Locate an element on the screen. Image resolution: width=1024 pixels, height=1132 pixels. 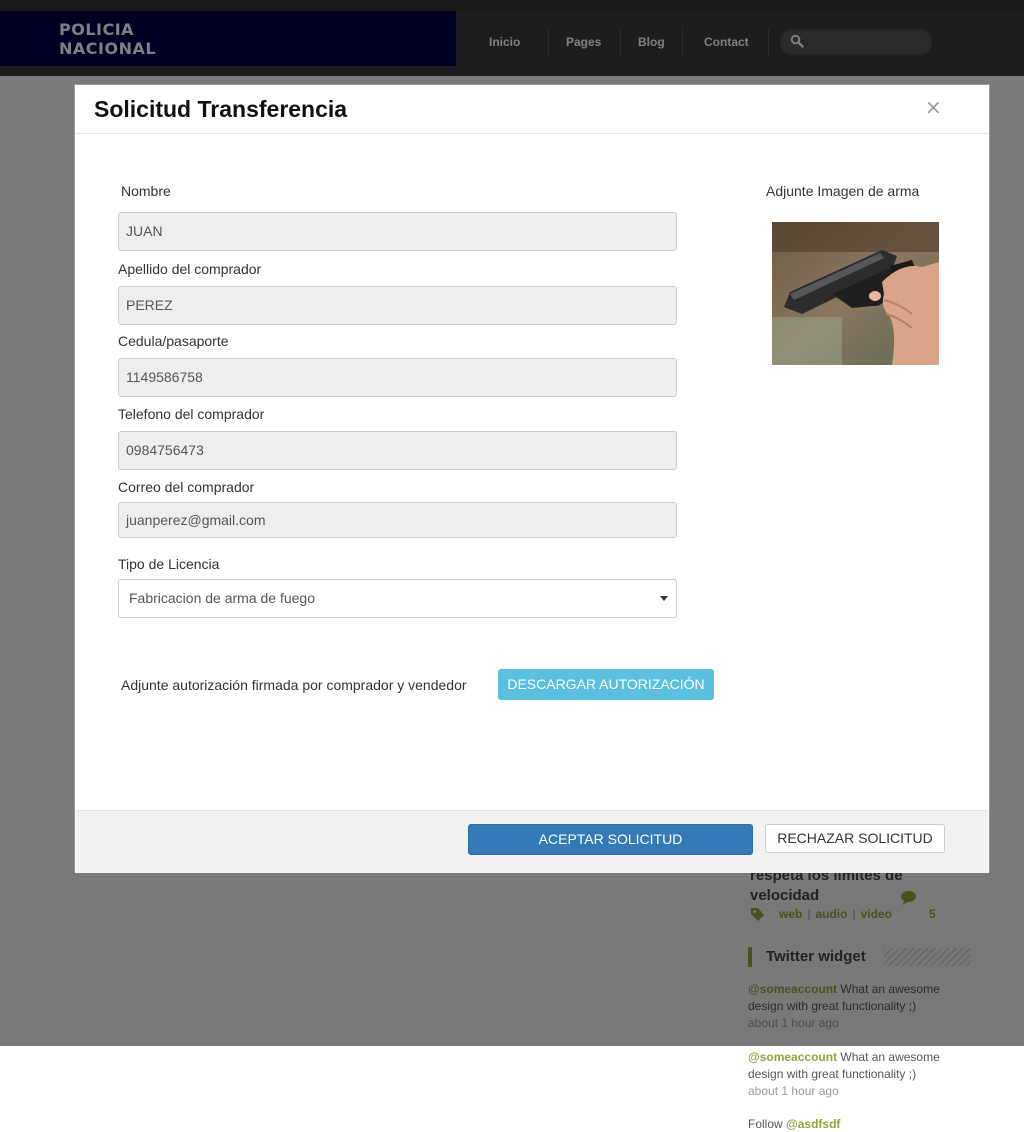
download-authorization-button: DESCARGAR AUTORIZACIÓN is located at coordinates (606, 684).